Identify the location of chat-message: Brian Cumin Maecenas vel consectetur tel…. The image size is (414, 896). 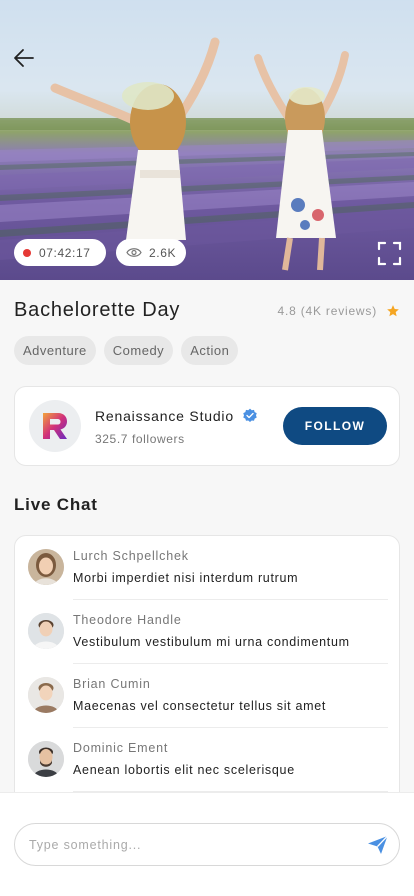
(207, 696).